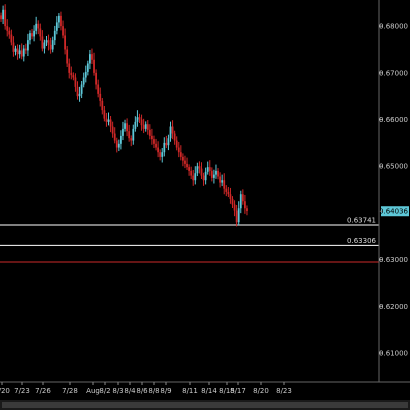 This screenshot has width=410, height=410. Describe the element at coordinates (93, 391) in the screenshot. I see `x-tick-label: Aug` at that location.